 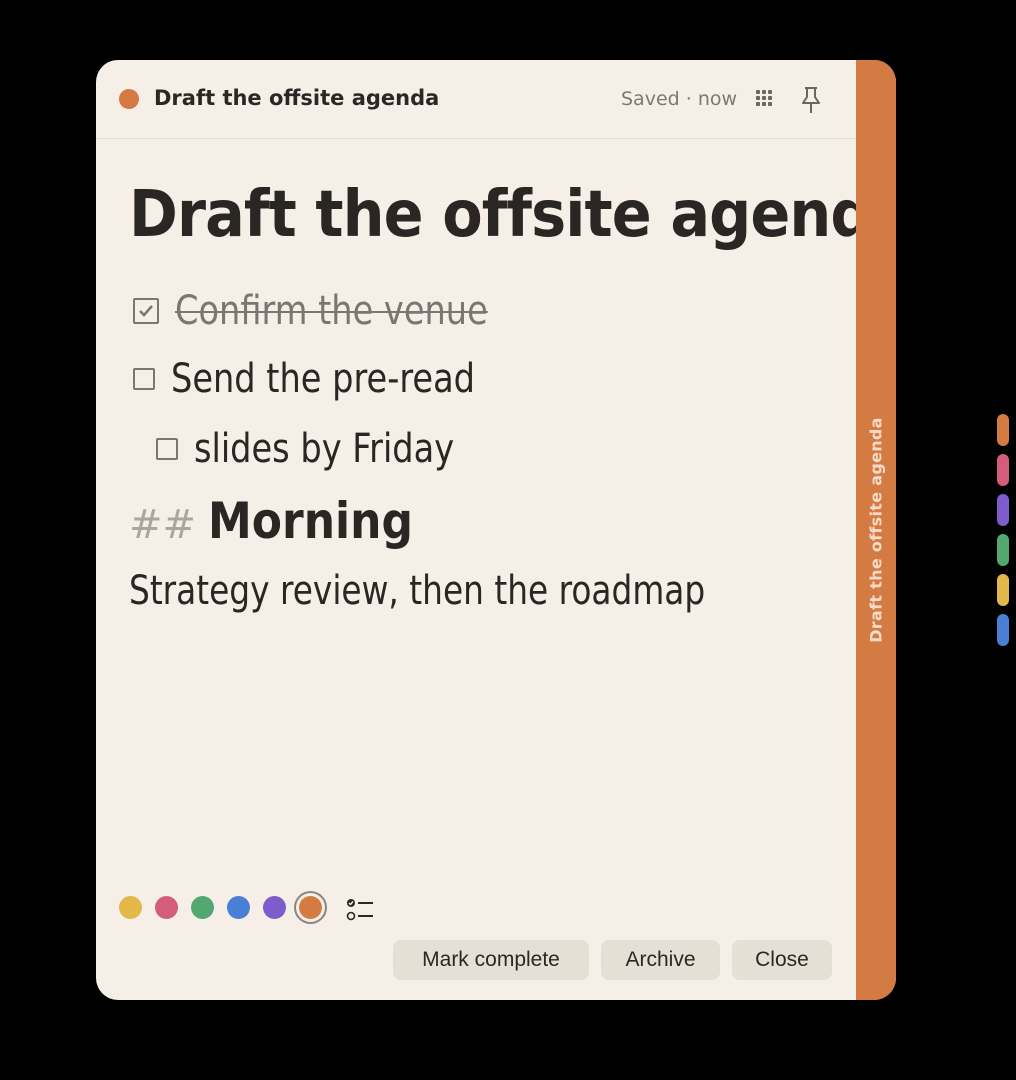 What do you see at coordinates (811, 100) in the screenshot?
I see `pin-icon` at bounding box center [811, 100].